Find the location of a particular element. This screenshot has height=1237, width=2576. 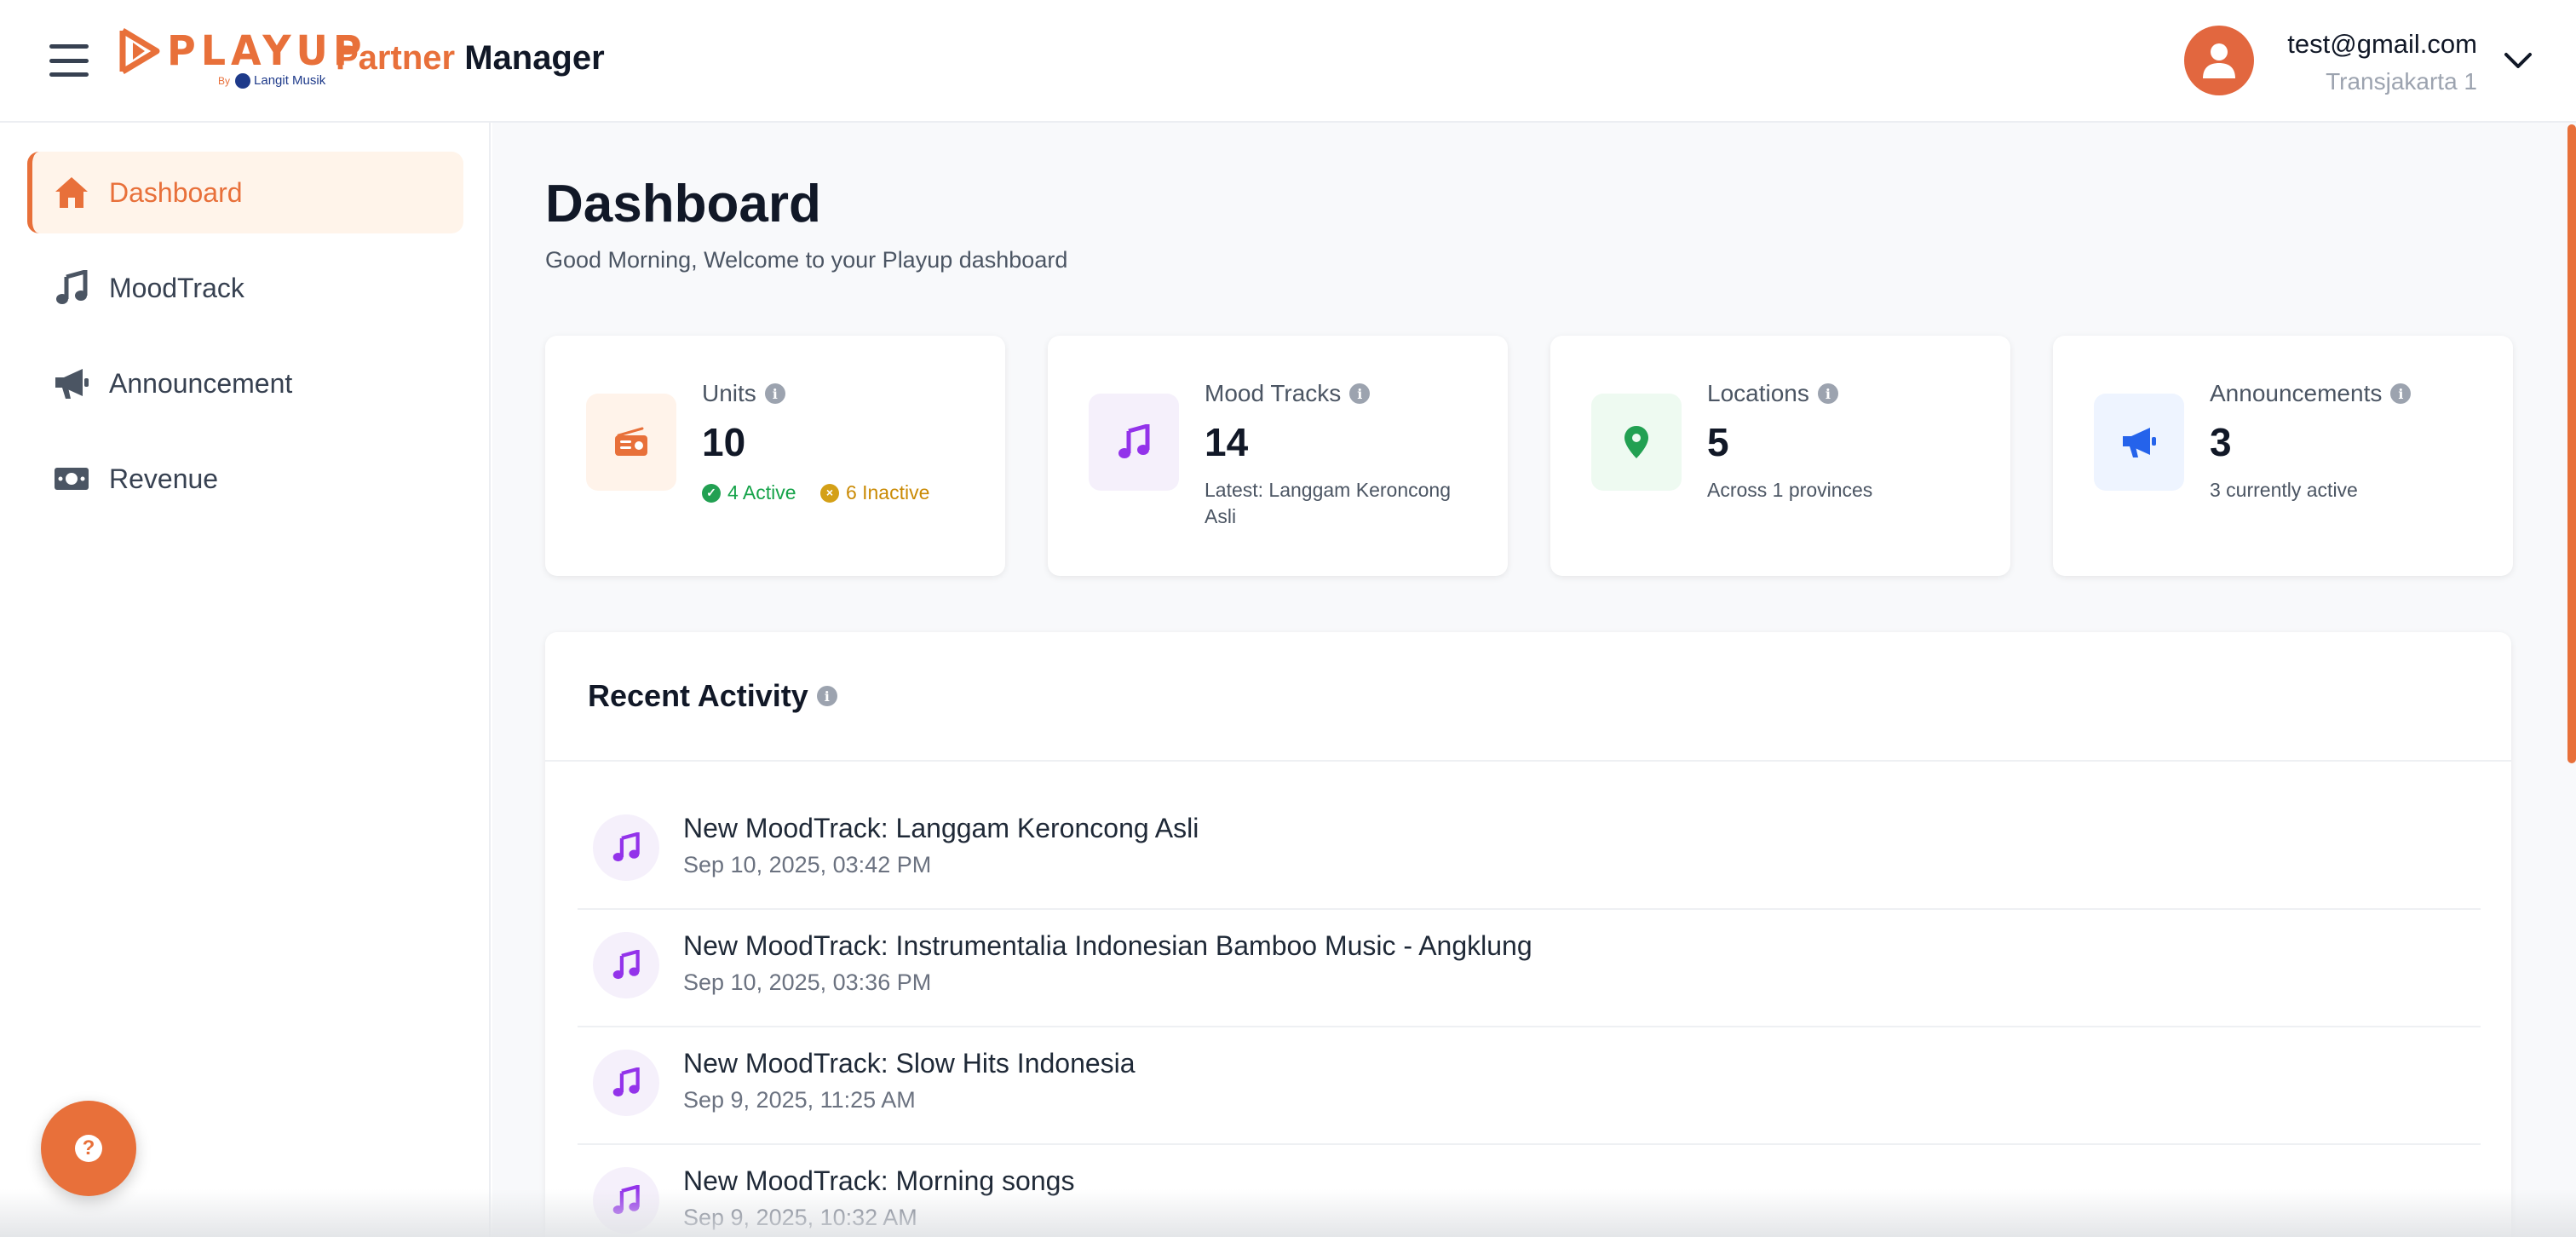

inactive-badge: × 6 Inactive is located at coordinates (875, 493).